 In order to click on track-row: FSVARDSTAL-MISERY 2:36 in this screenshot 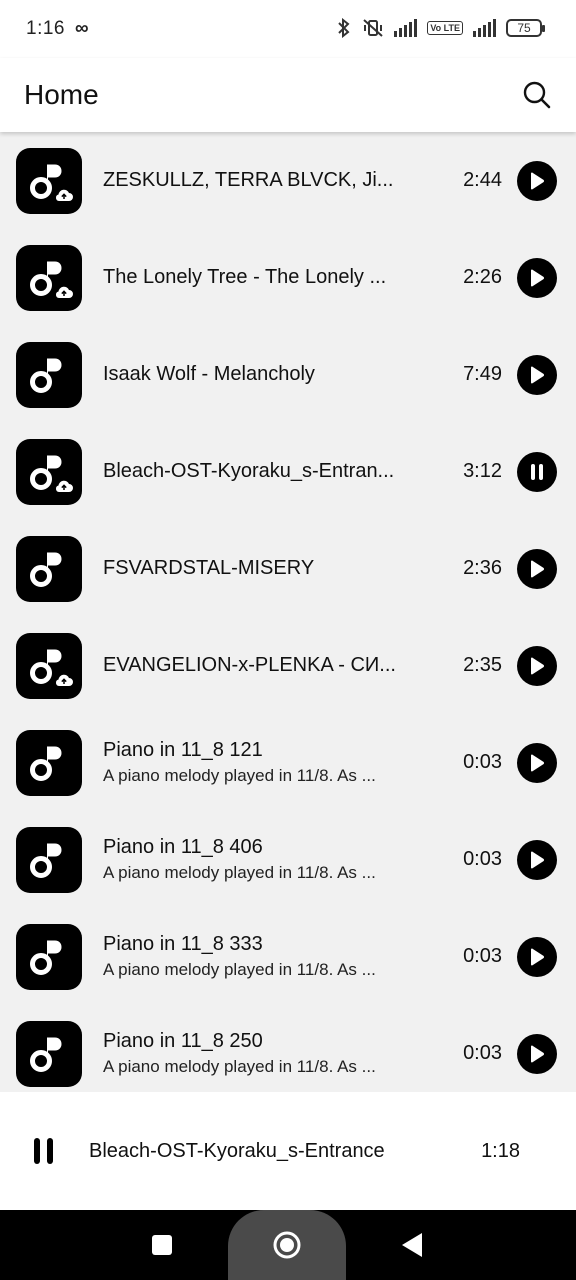, I will do `click(288, 568)`.